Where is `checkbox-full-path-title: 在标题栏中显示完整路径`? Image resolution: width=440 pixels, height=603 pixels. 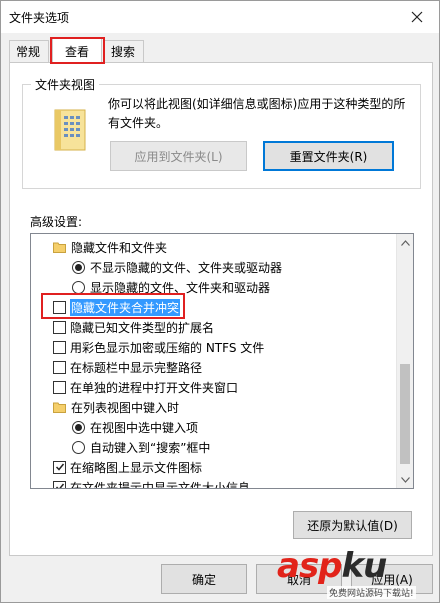
checkbox-full-path-title: 在标题栏中显示完整路径 is located at coordinates (214, 367).